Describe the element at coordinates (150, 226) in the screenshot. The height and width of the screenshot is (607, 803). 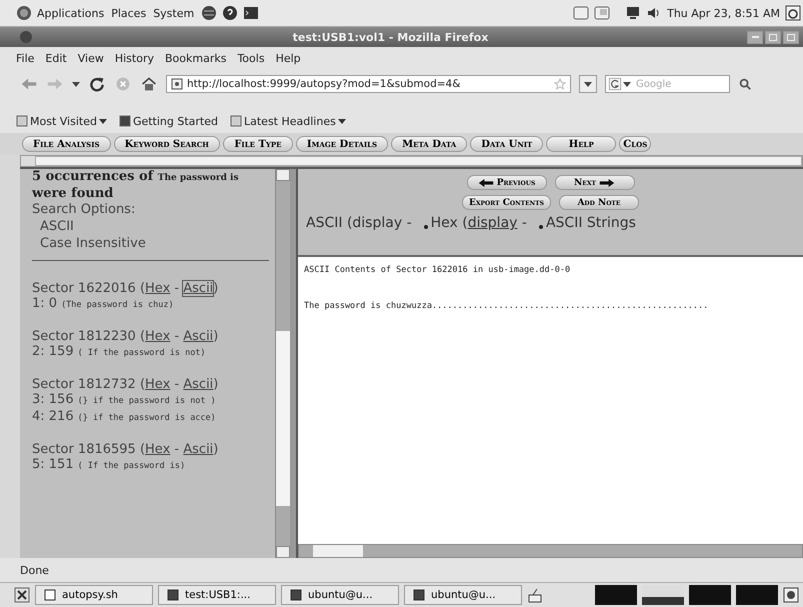
I see `search-option: ASCII` at that location.